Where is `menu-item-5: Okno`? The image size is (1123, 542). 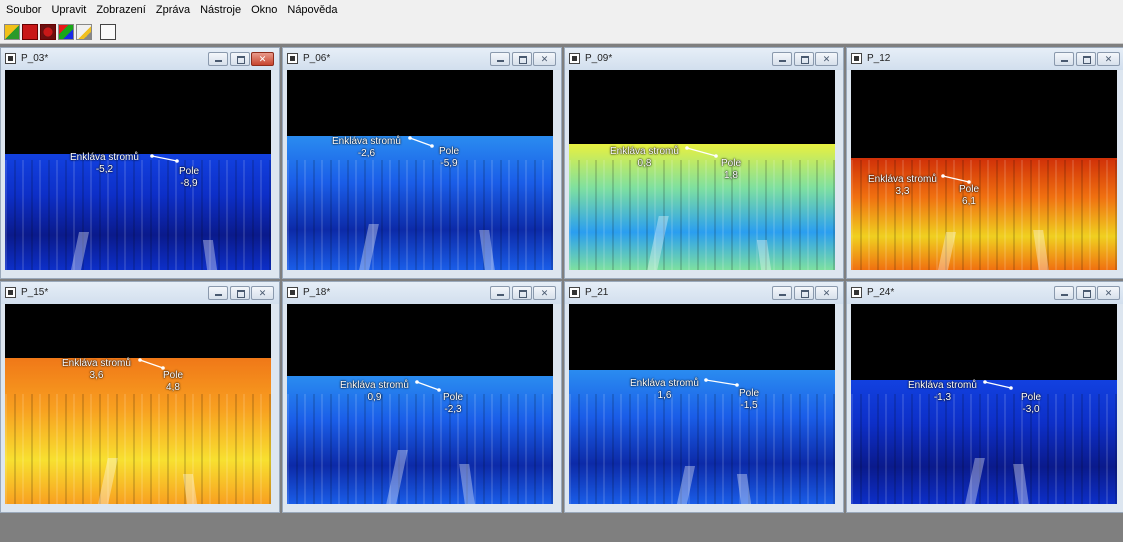
menu-item-5: Okno is located at coordinates (264, 10).